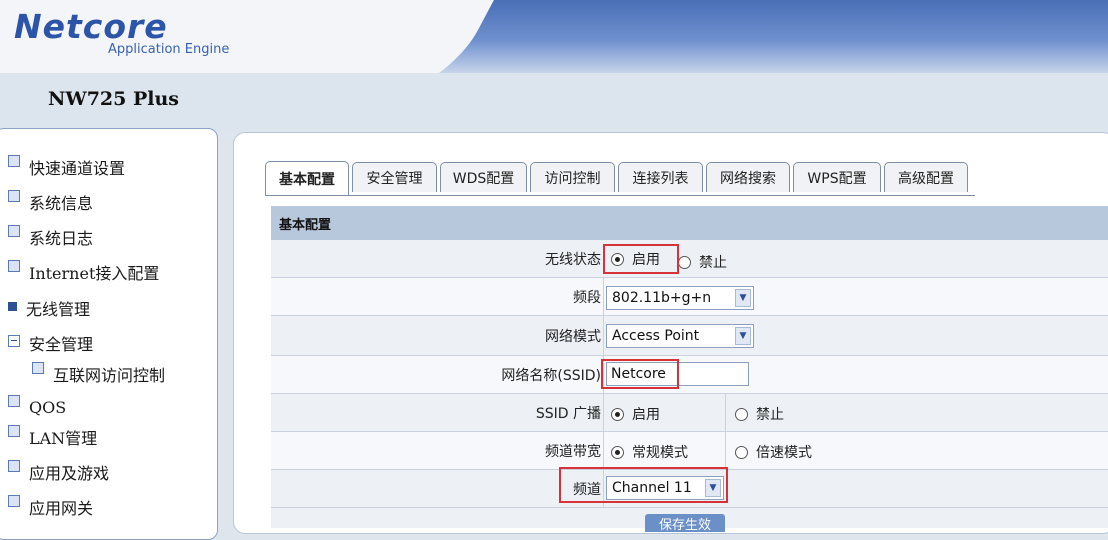 This screenshot has width=1108, height=540. I want to click on ssid-label: 网络名称(SSID), so click(551, 375).